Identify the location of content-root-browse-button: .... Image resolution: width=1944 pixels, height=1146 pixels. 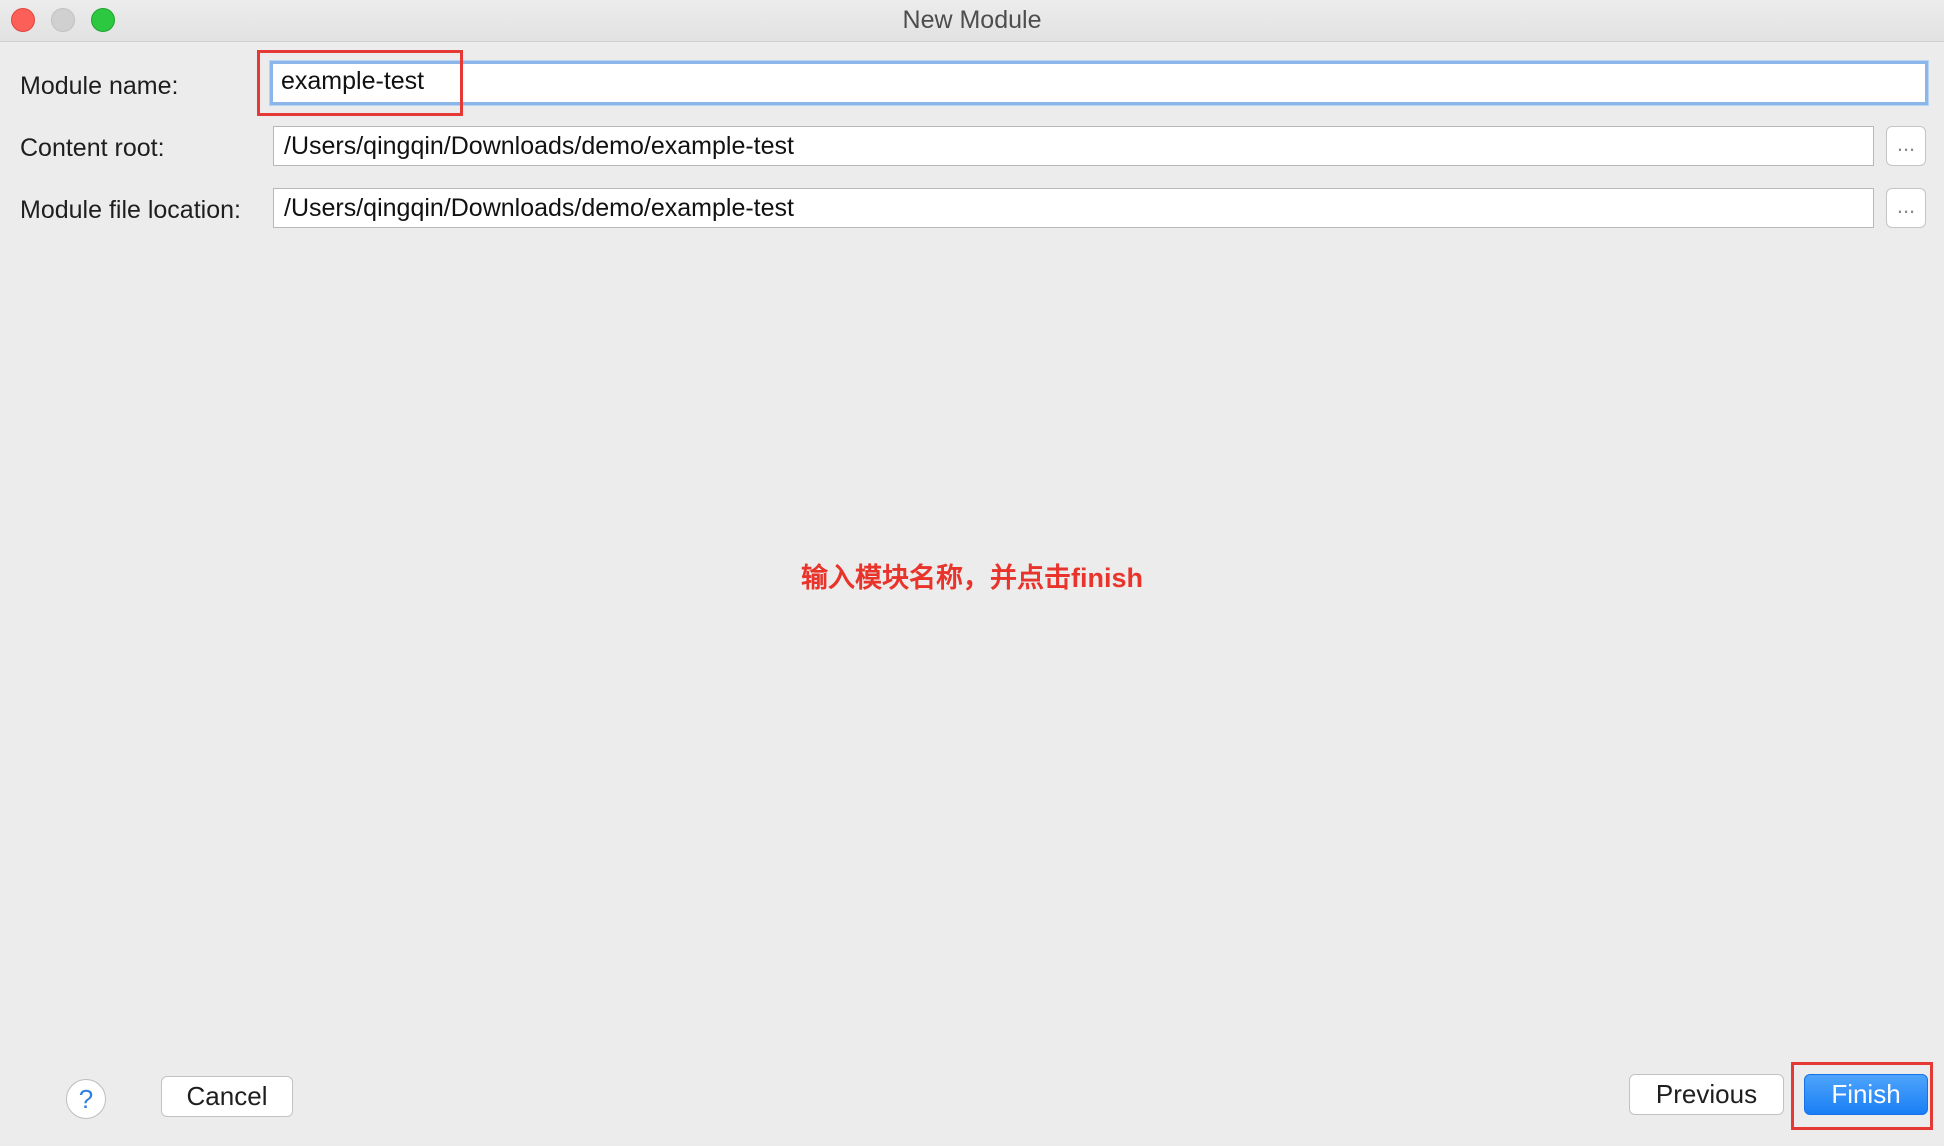
(1906, 146).